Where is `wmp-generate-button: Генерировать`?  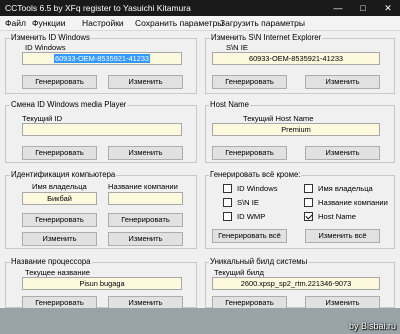
wmp-generate-button: Генерировать is located at coordinates (59, 153).